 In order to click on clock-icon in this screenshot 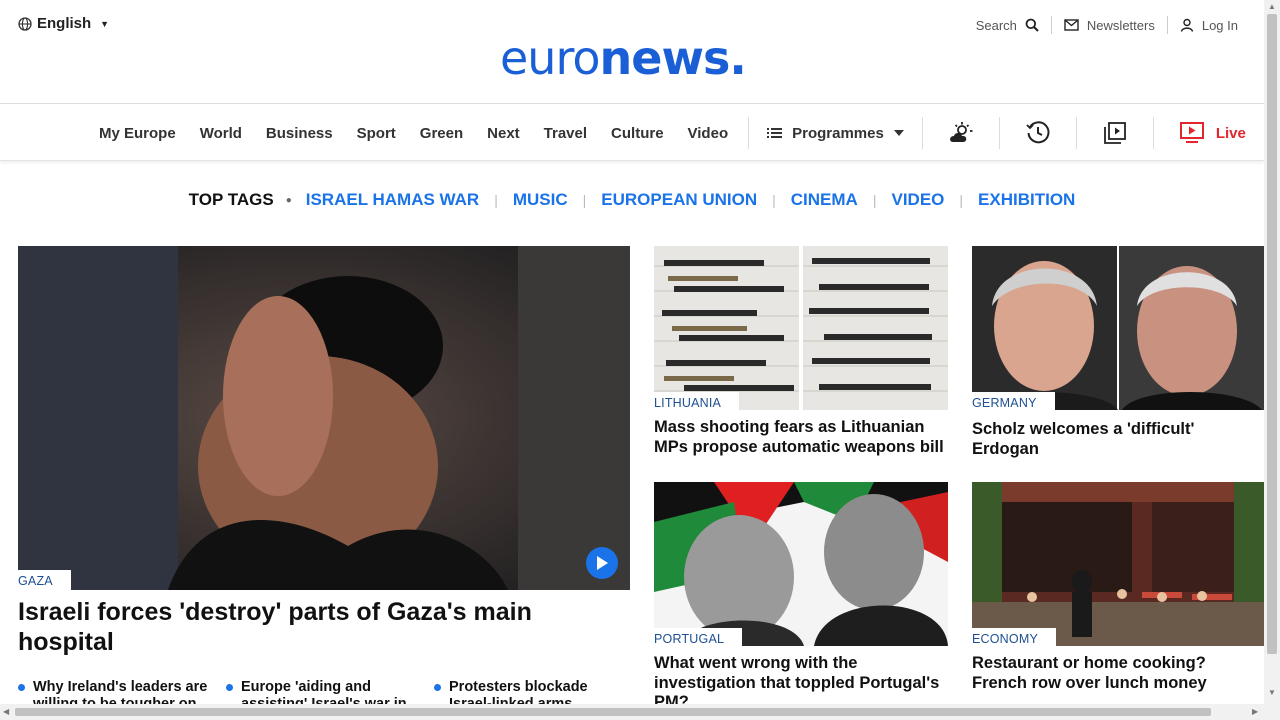, I will do `click(1038, 132)`.